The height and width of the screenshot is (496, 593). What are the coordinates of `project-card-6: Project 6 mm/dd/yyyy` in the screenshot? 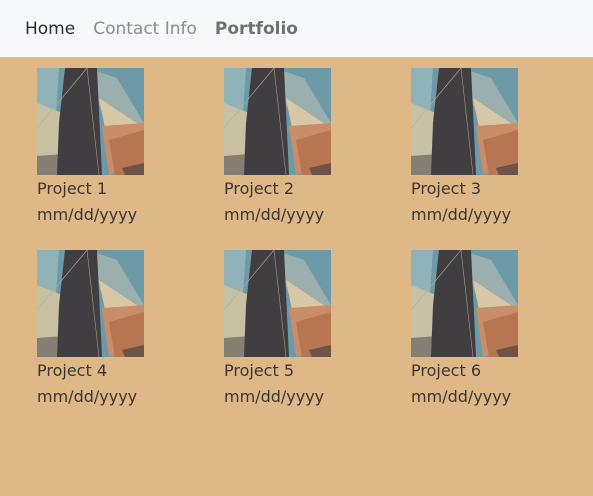 It's located at (476, 332).